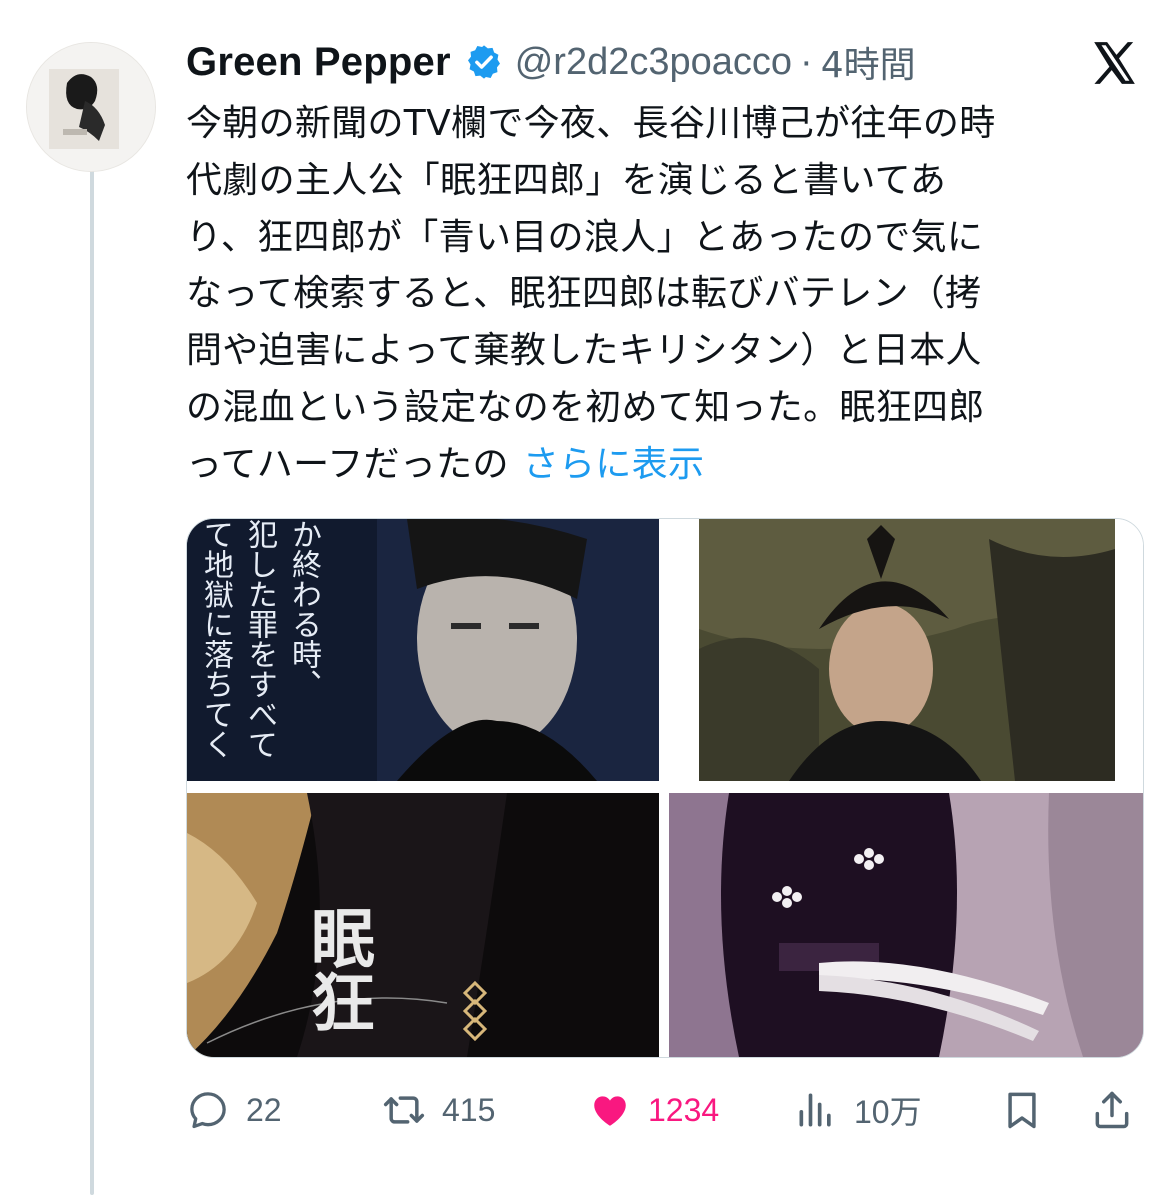 The width and height of the screenshot is (1169, 1195). I want to click on tweet-text-line: 代劇の主人公「眠狂四郎」を演じると書いてあ, so click(566, 180).